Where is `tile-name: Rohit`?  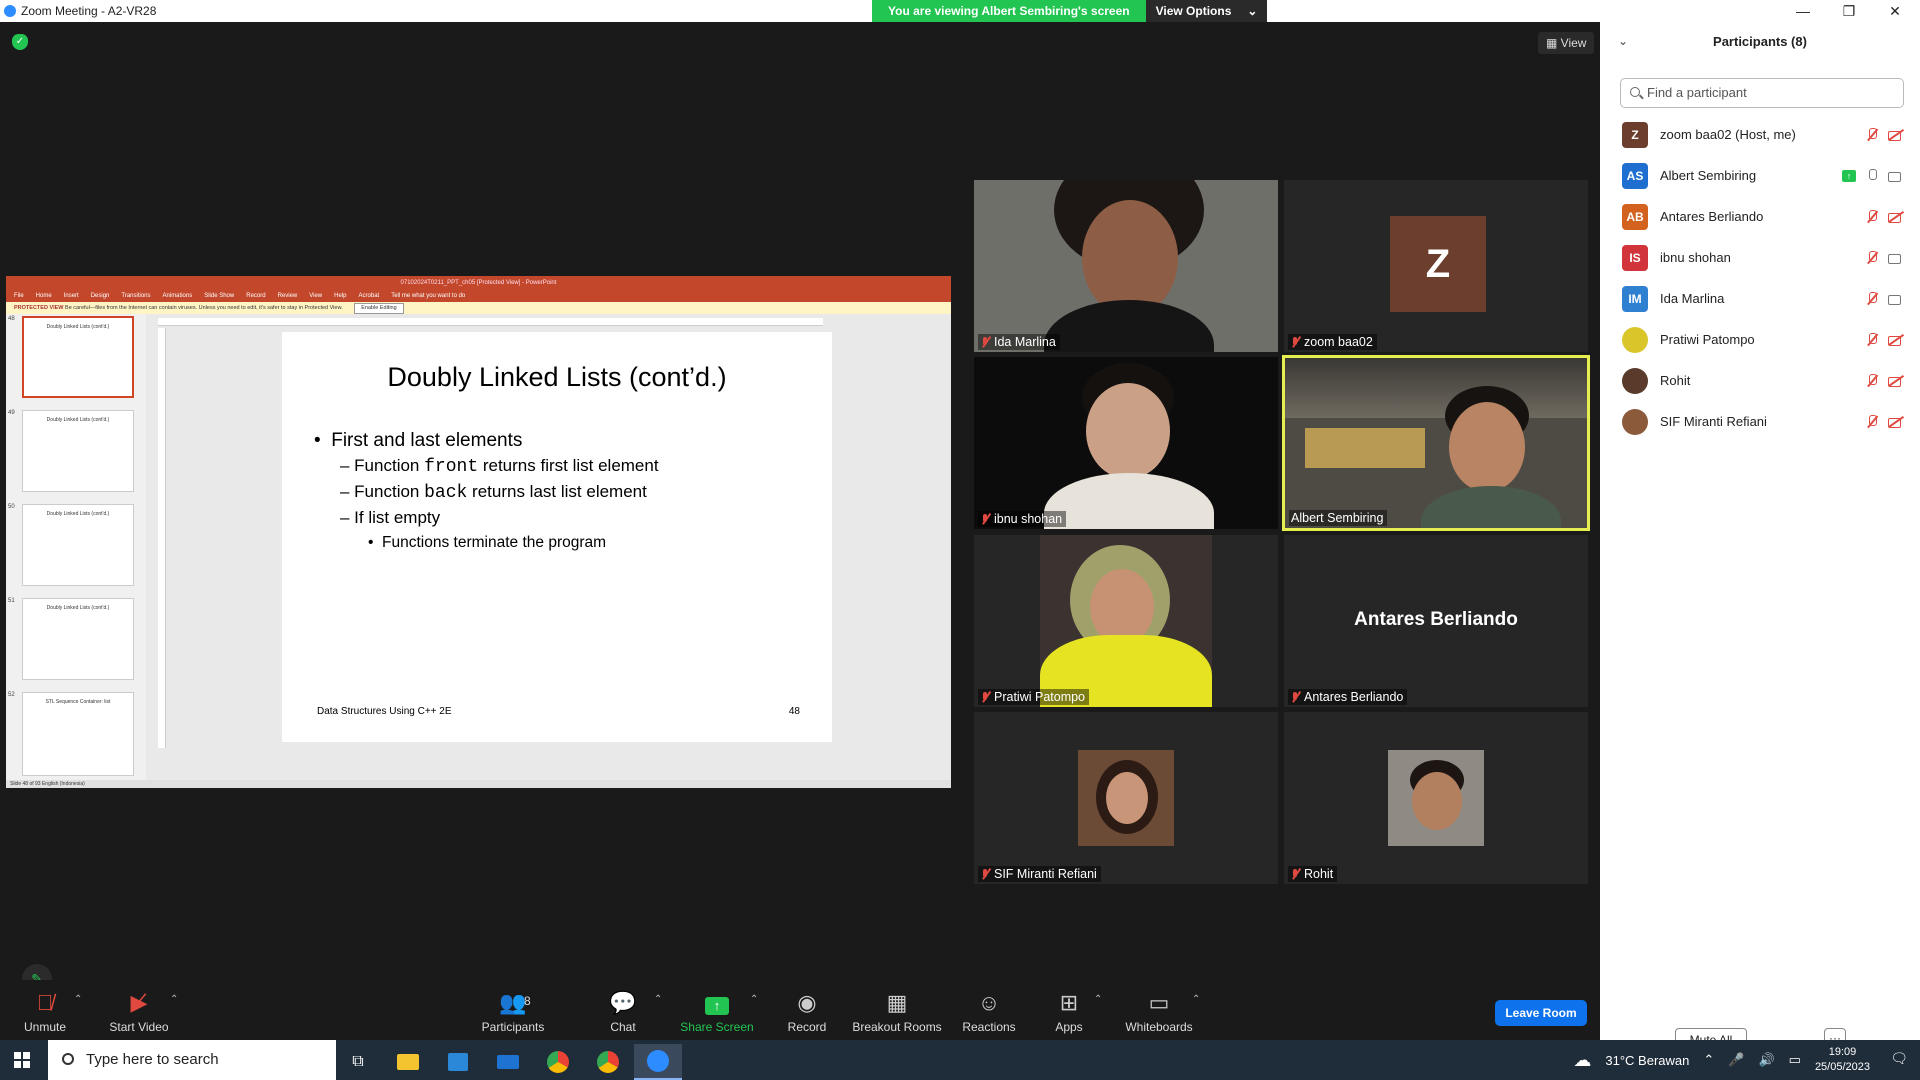
tile-name: Rohit is located at coordinates (1319, 874).